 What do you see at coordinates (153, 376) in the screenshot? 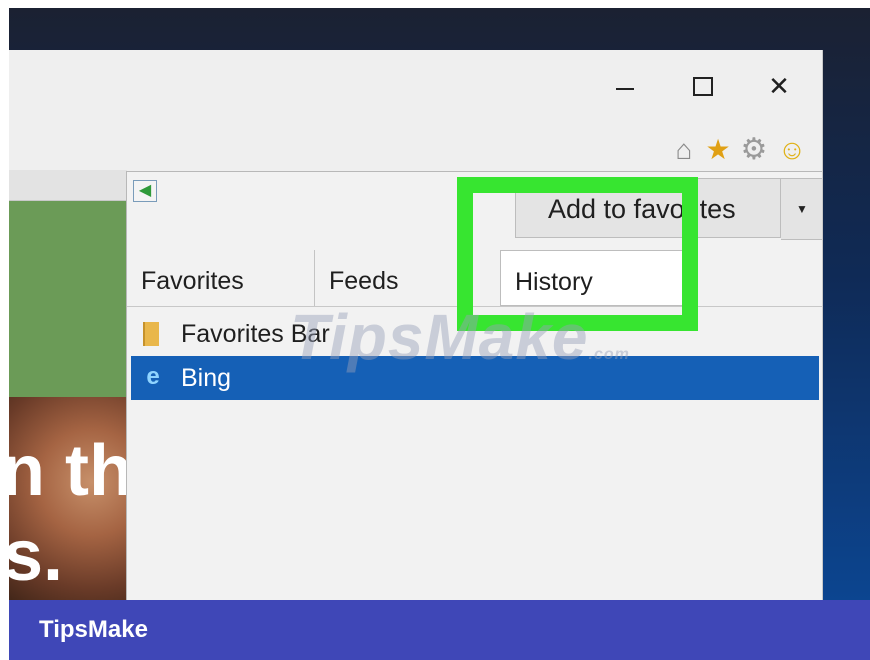
I see `internet-explorer-icon: e` at bounding box center [153, 376].